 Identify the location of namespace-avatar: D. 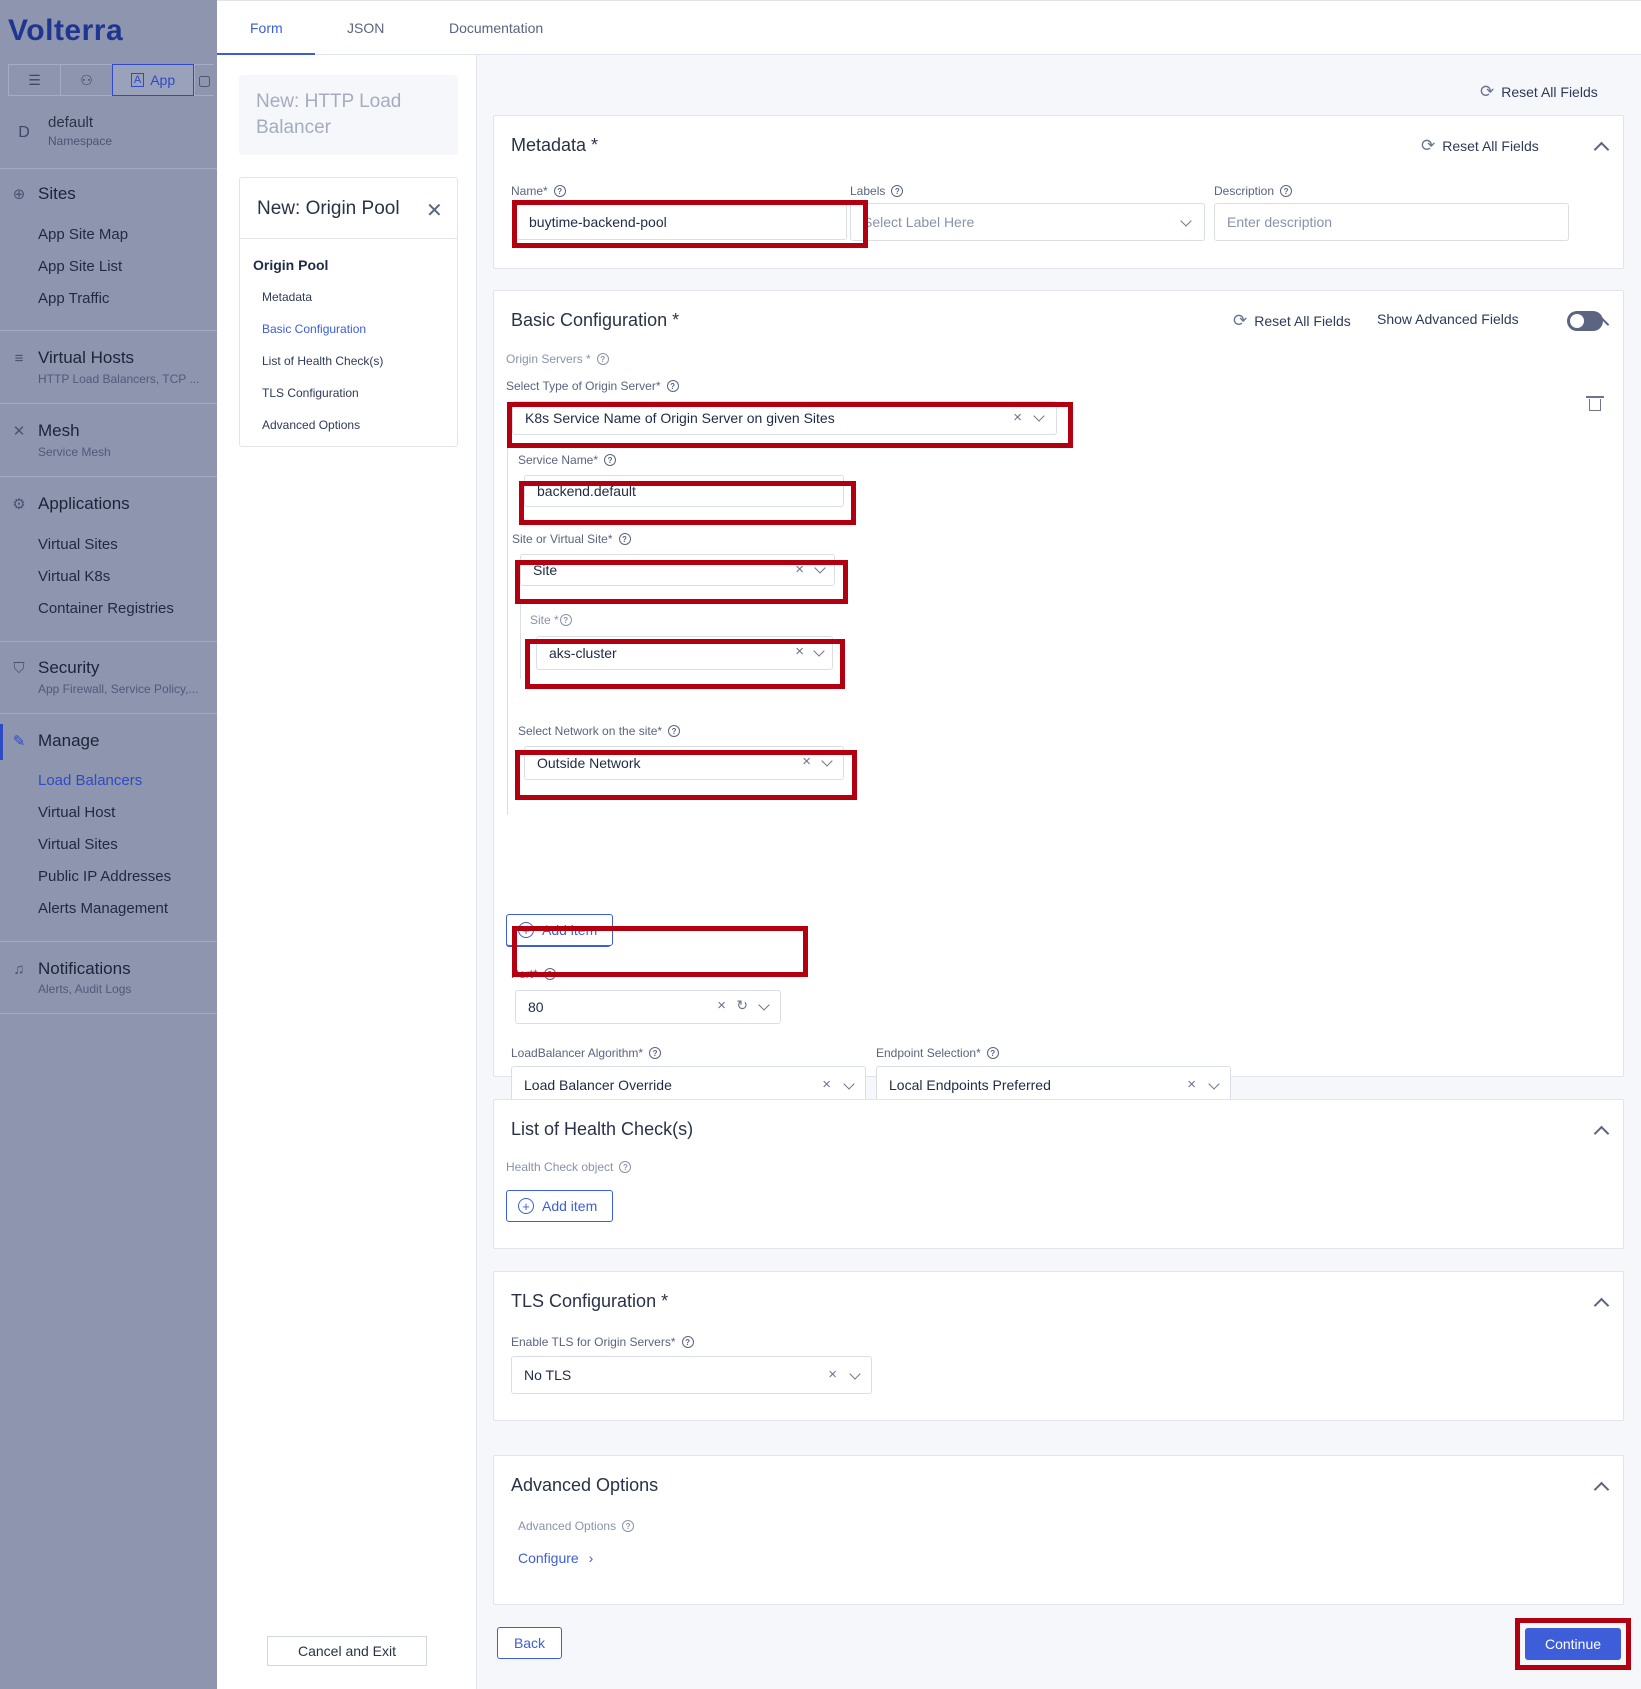
(24, 133).